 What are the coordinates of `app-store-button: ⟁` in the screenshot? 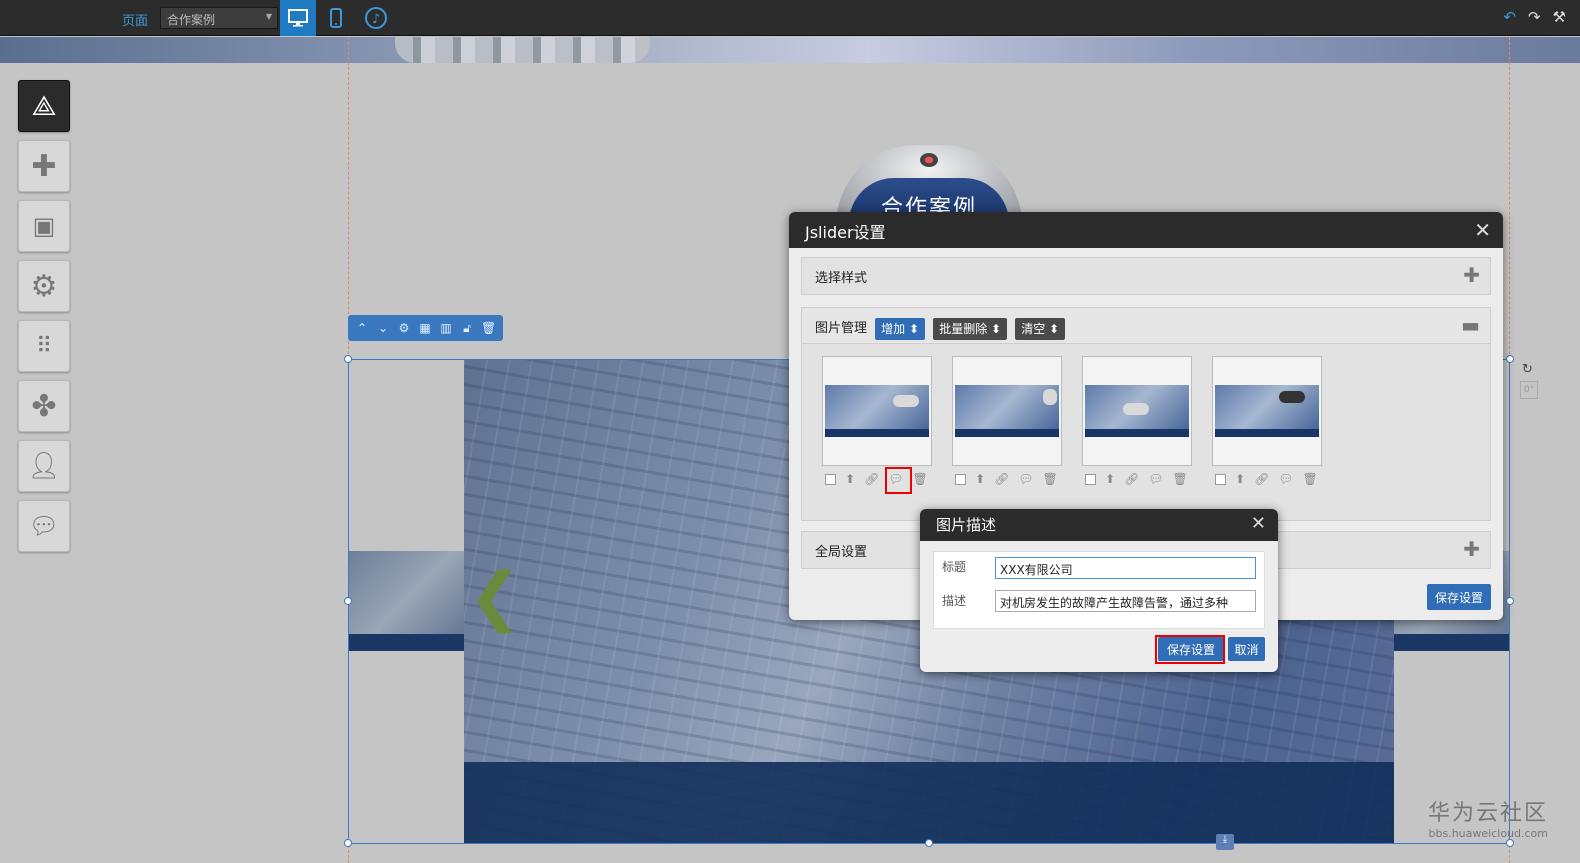 It's located at (44, 106).